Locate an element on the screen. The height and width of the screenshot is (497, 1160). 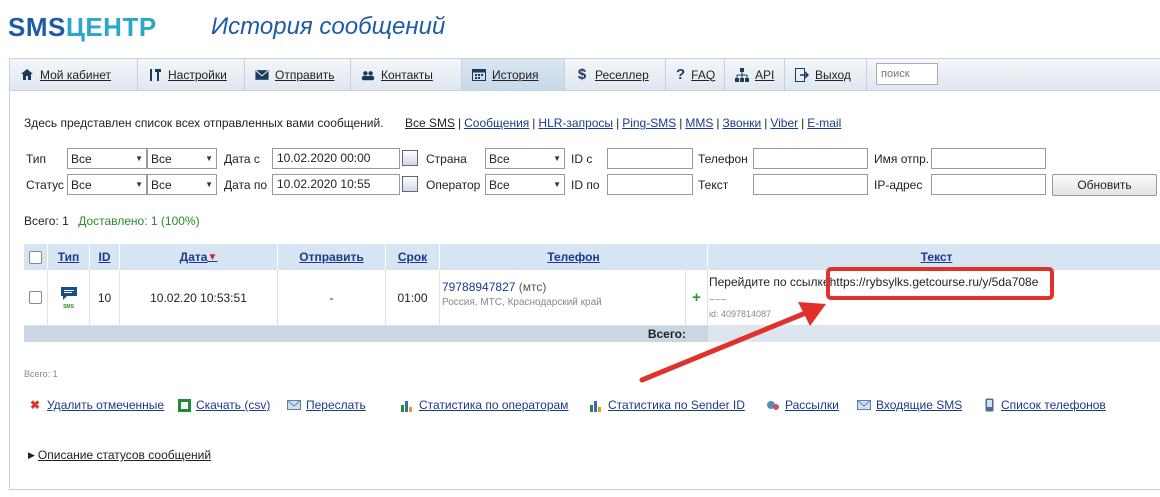
total-value: 1 is located at coordinates (65, 221).